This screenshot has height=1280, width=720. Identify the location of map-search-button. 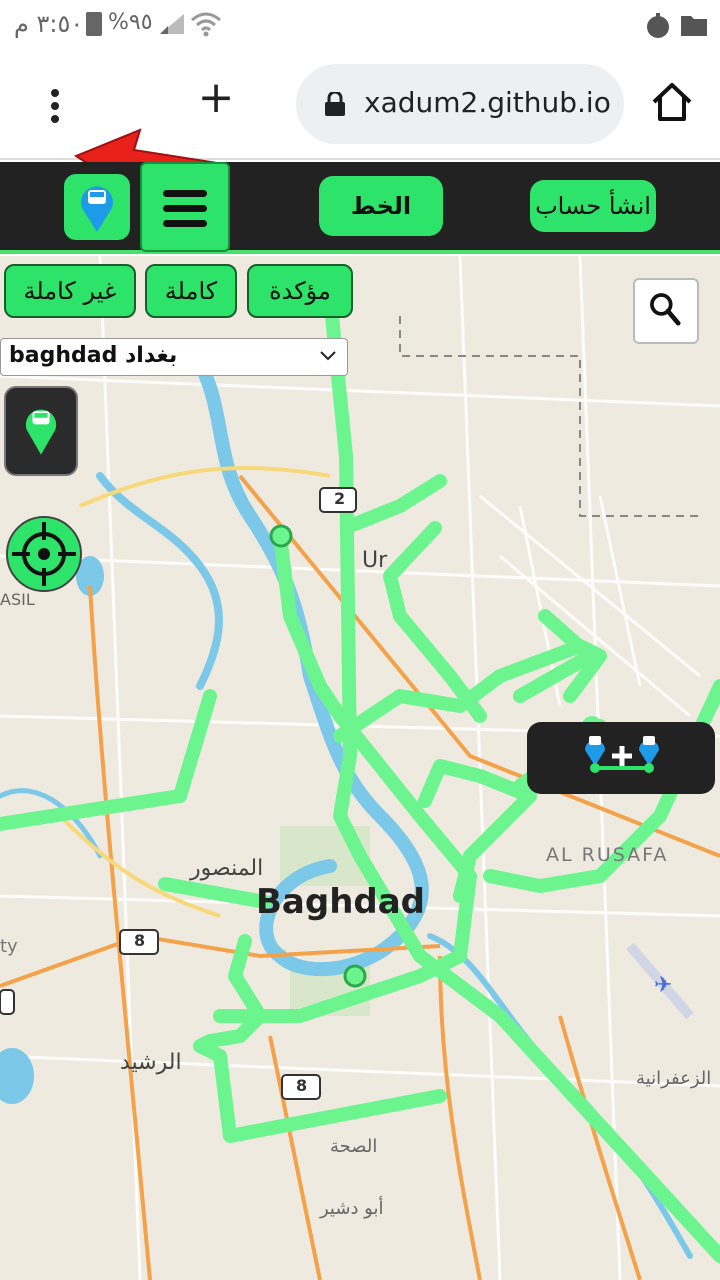
(666, 311).